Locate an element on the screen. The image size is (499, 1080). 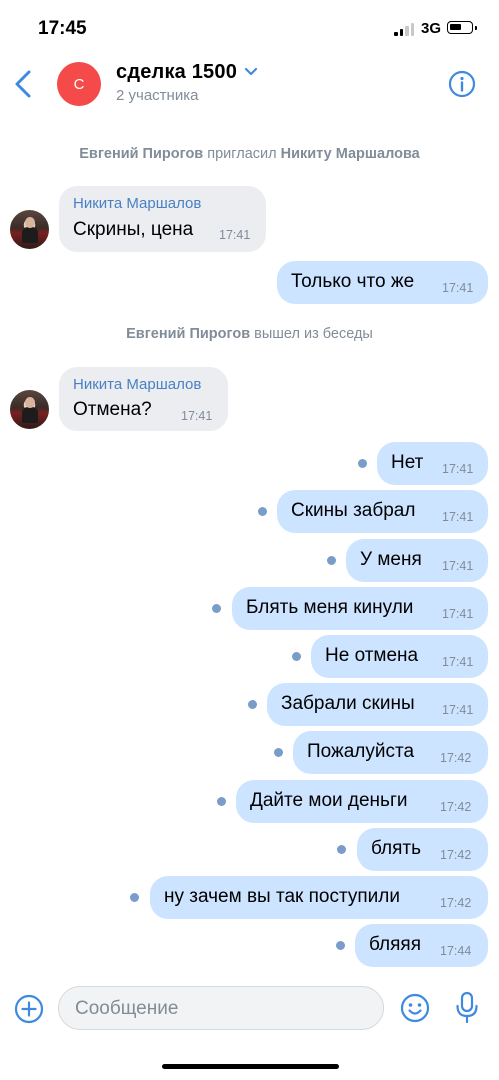
message-text: блять is located at coordinates (396, 848).